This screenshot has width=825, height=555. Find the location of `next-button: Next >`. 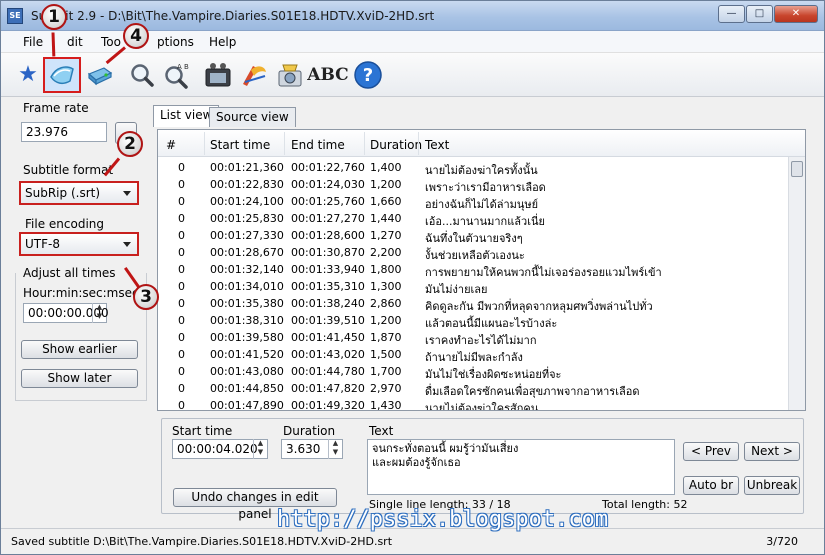

next-button: Next > is located at coordinates (772, 451).